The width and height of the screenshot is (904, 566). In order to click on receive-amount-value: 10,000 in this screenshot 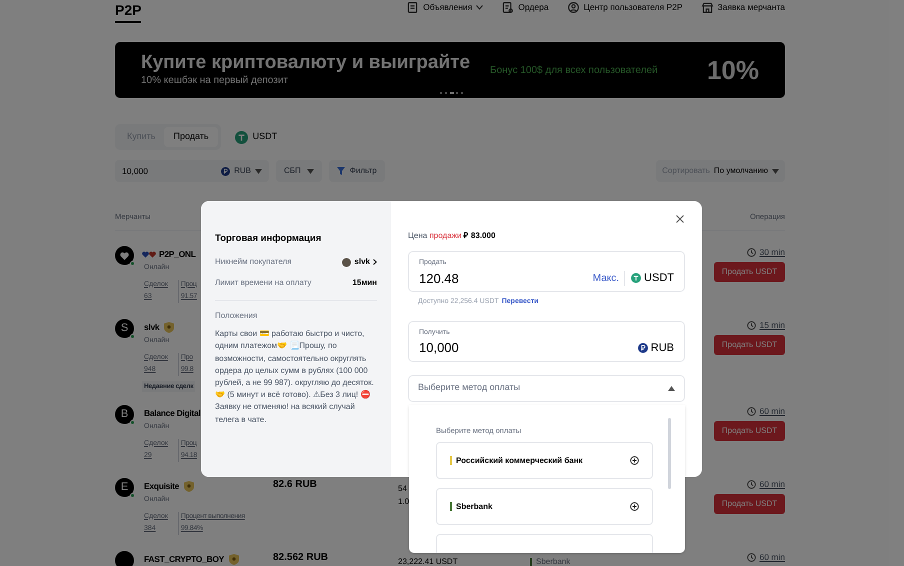, I will do `click(439, 348)`.